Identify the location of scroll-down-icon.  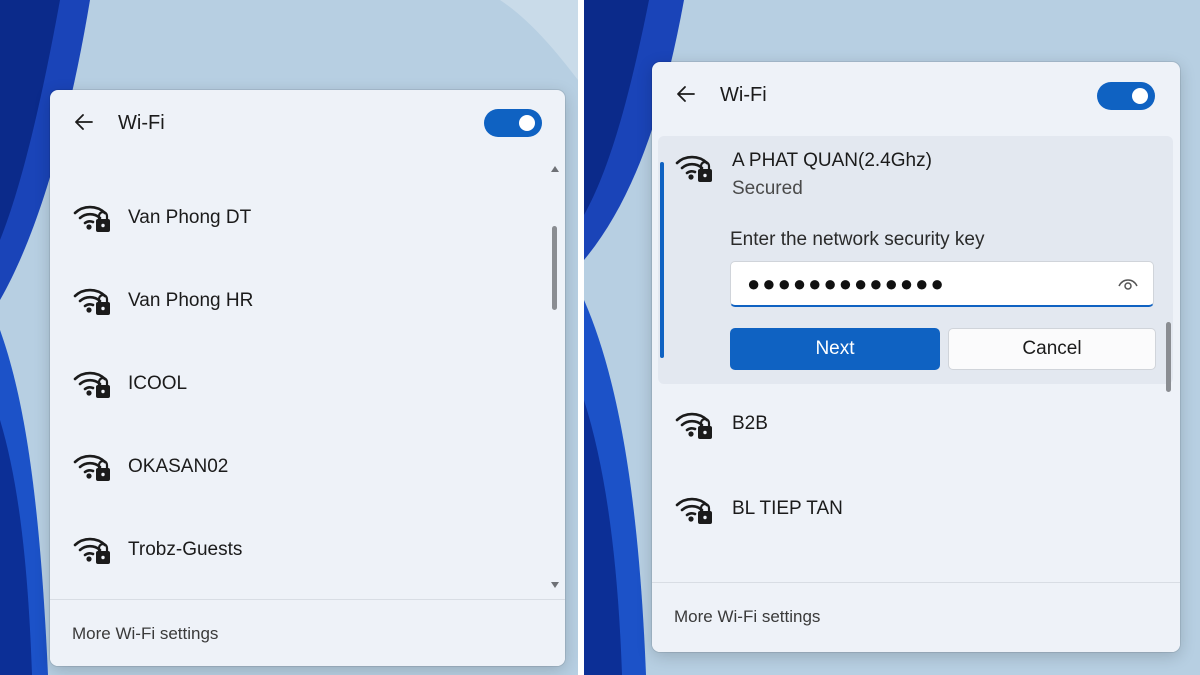
(555, 585).